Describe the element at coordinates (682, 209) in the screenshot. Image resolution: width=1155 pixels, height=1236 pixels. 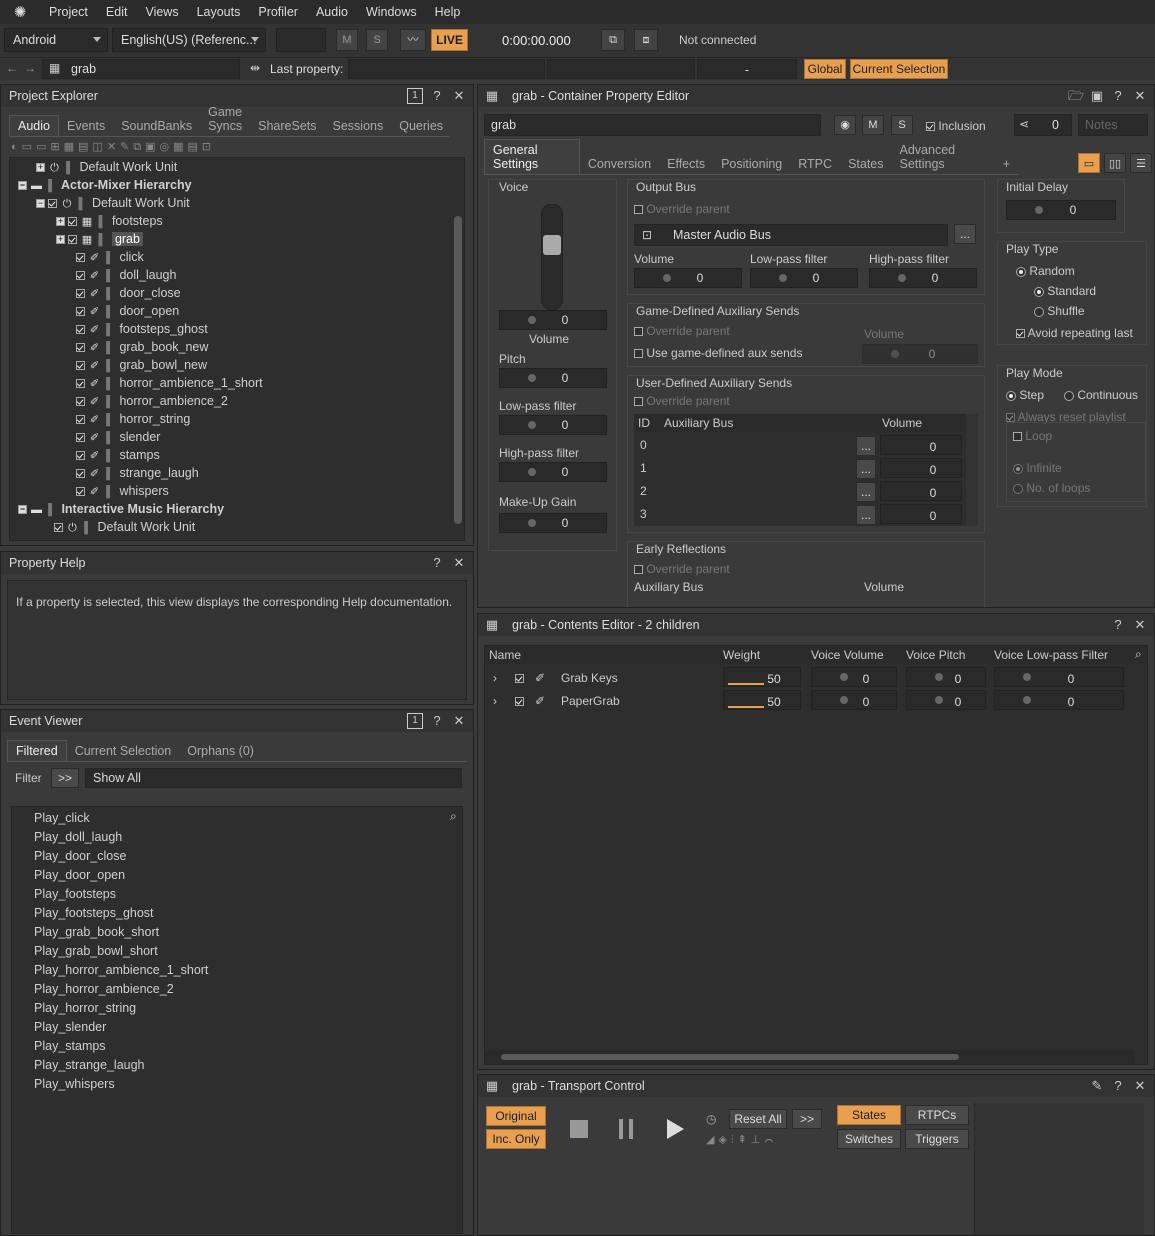
I see `output-override-checkbox: Override parent` at that location.